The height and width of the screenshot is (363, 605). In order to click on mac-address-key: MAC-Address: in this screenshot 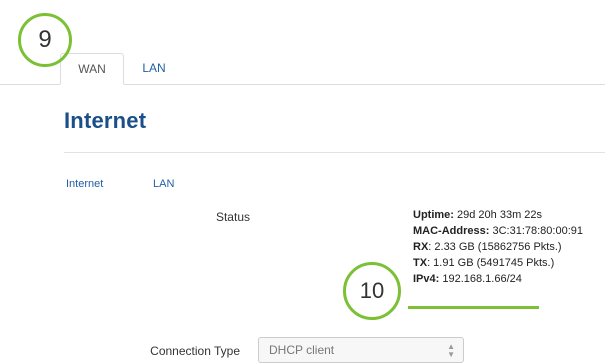, I will do `click(451, 231)`.